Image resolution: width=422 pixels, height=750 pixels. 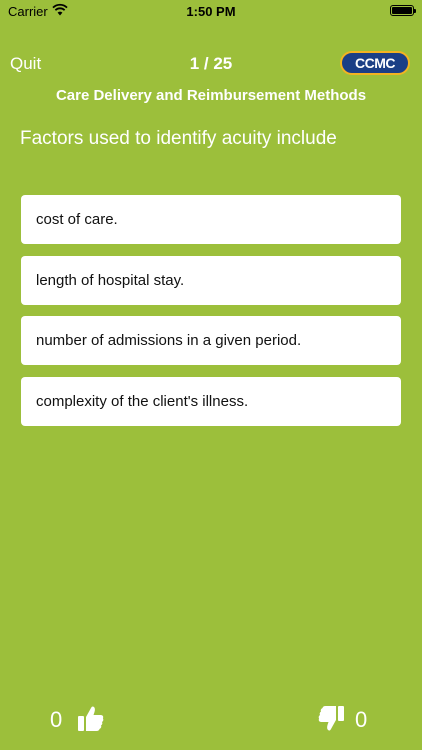 I want to click on logo-text: CCMC, so click(x=375, y=63).